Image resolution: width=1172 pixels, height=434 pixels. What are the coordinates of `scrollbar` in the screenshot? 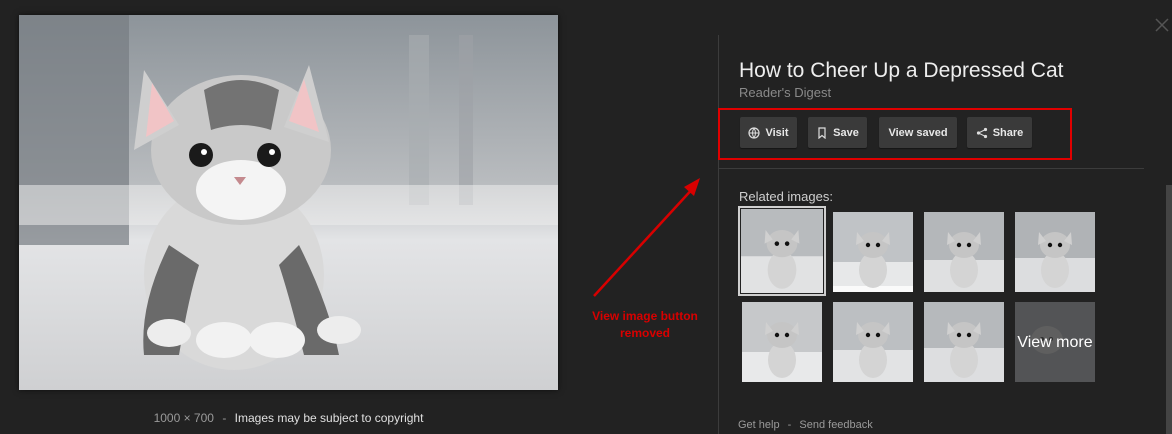 It's located at (1169, 309).